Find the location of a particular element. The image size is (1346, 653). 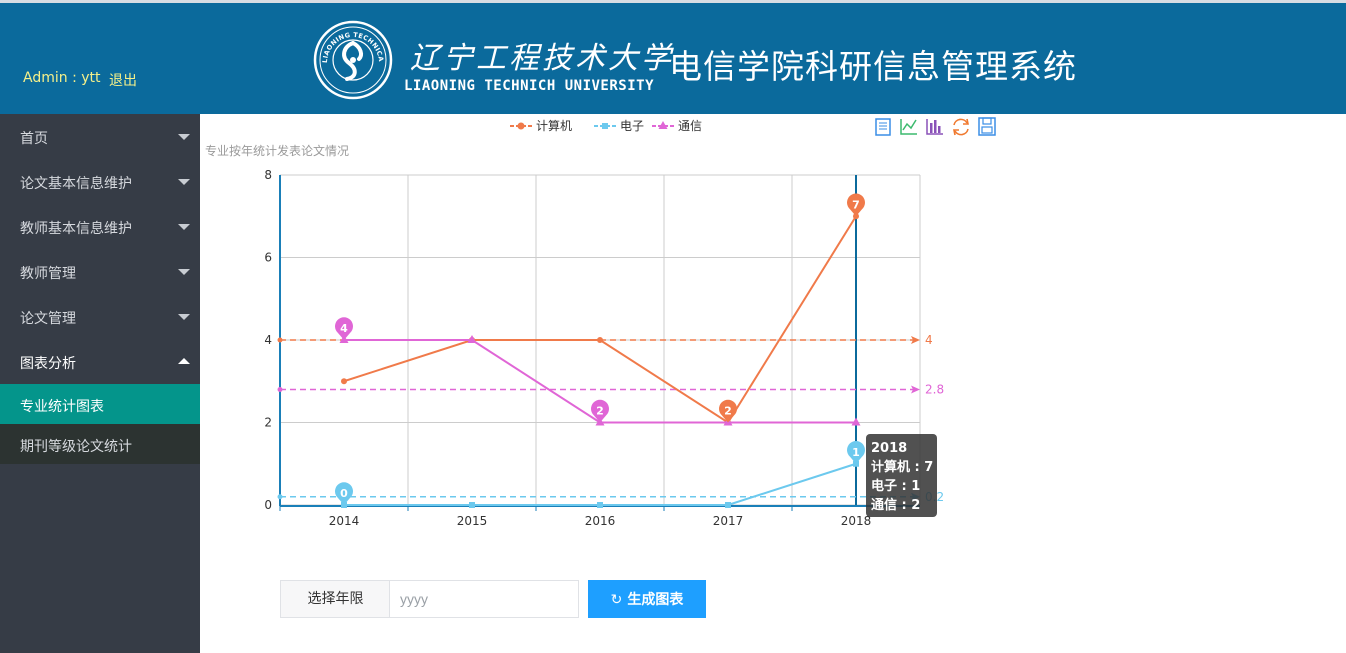

admin-label: Admin : ytt is located at coordinates (62, 78).